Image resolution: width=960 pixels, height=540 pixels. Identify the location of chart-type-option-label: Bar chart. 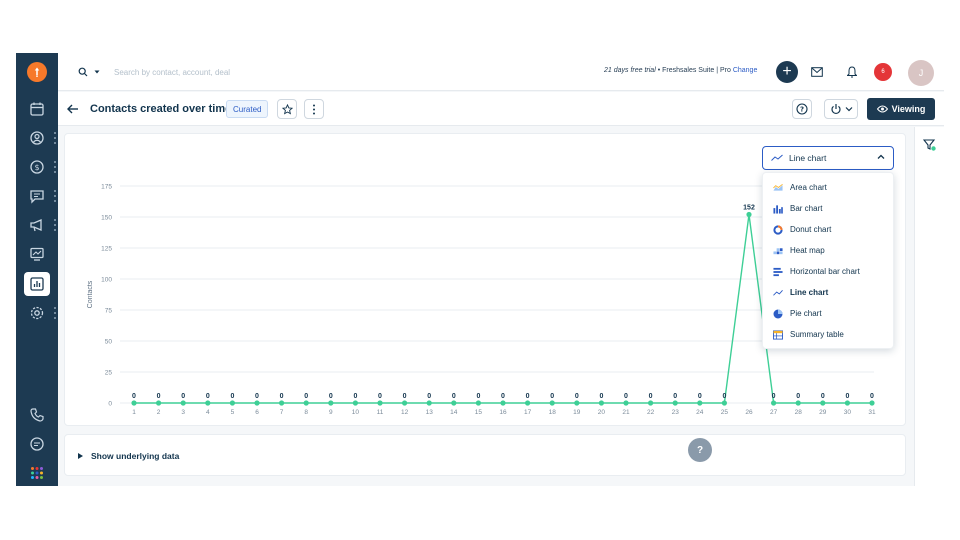
(806, 208).